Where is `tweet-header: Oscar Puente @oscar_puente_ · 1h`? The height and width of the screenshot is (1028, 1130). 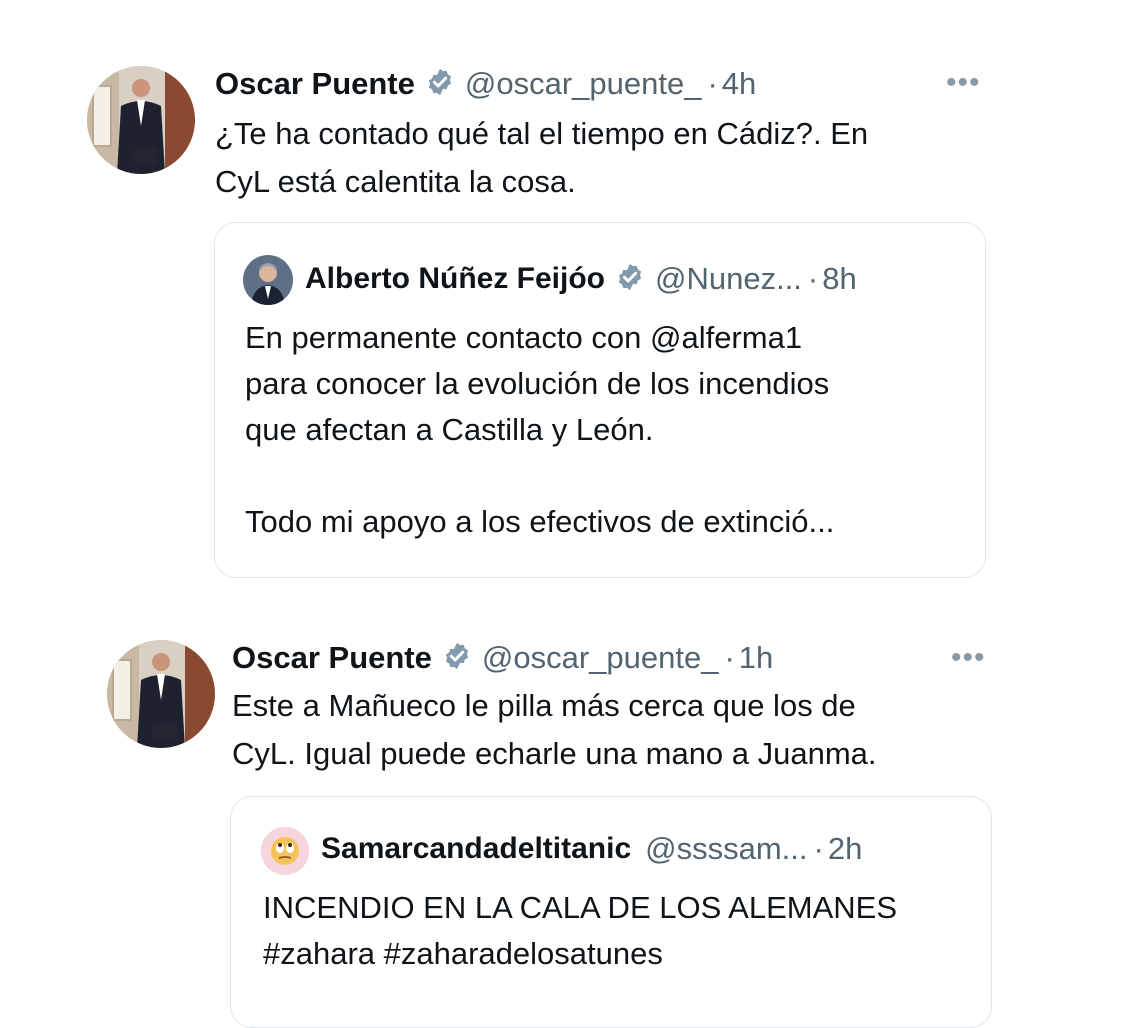
tweet-header: Oscar Puente @oscar_puente_ · 1h is located at coordinates (502, 658).